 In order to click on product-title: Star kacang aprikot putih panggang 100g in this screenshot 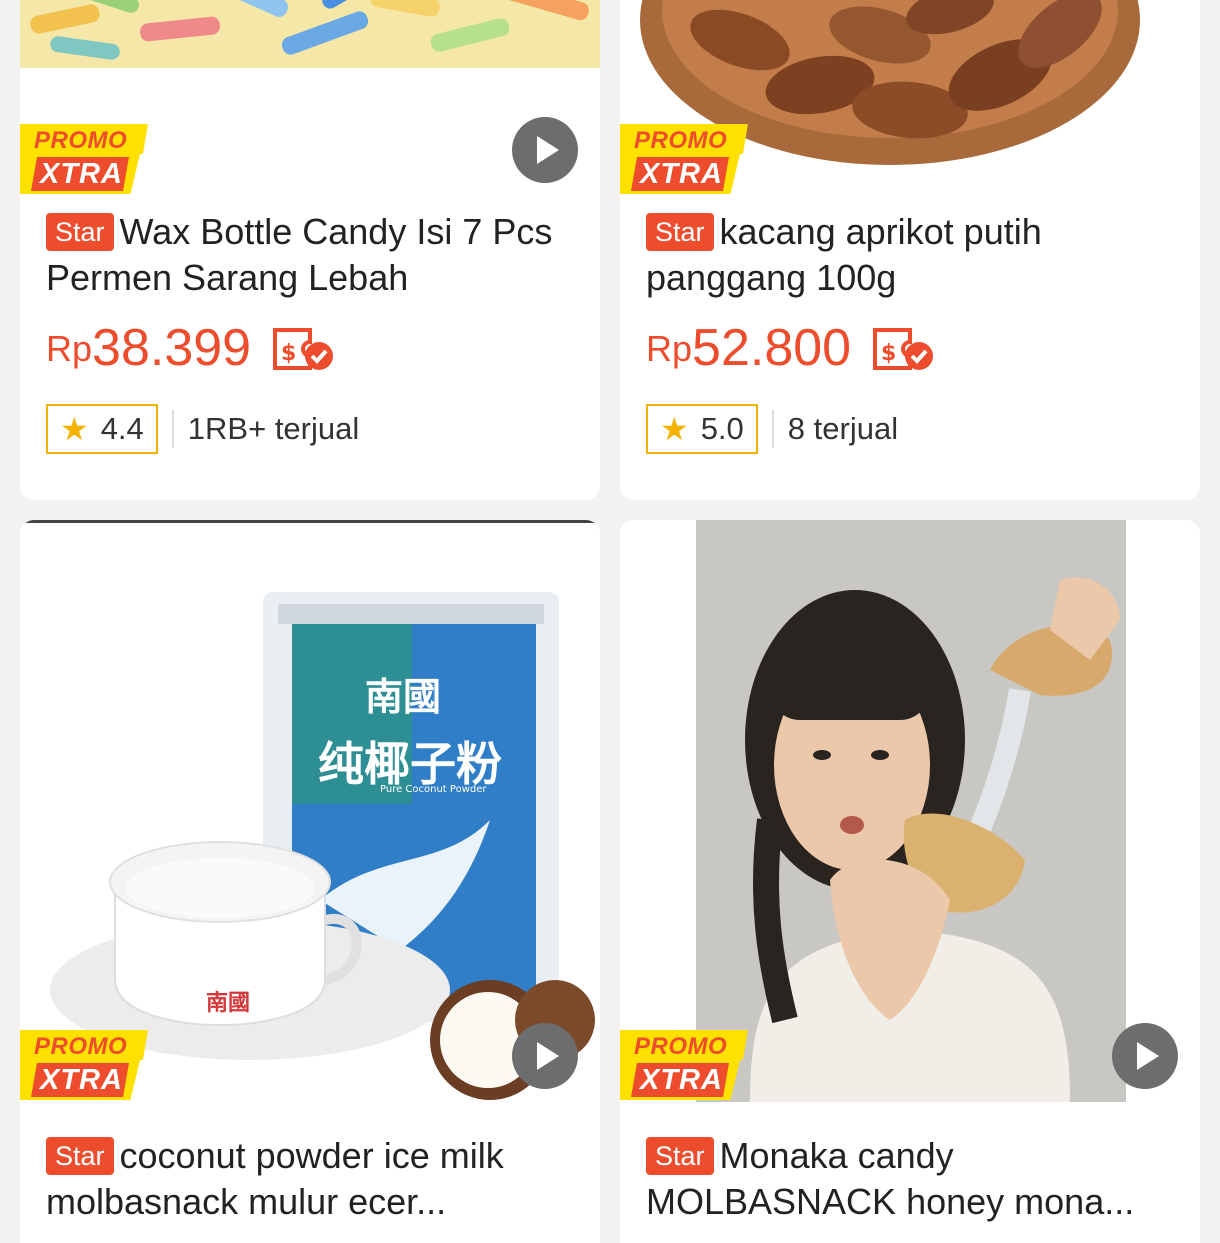, I will do `click(906, 255)`.